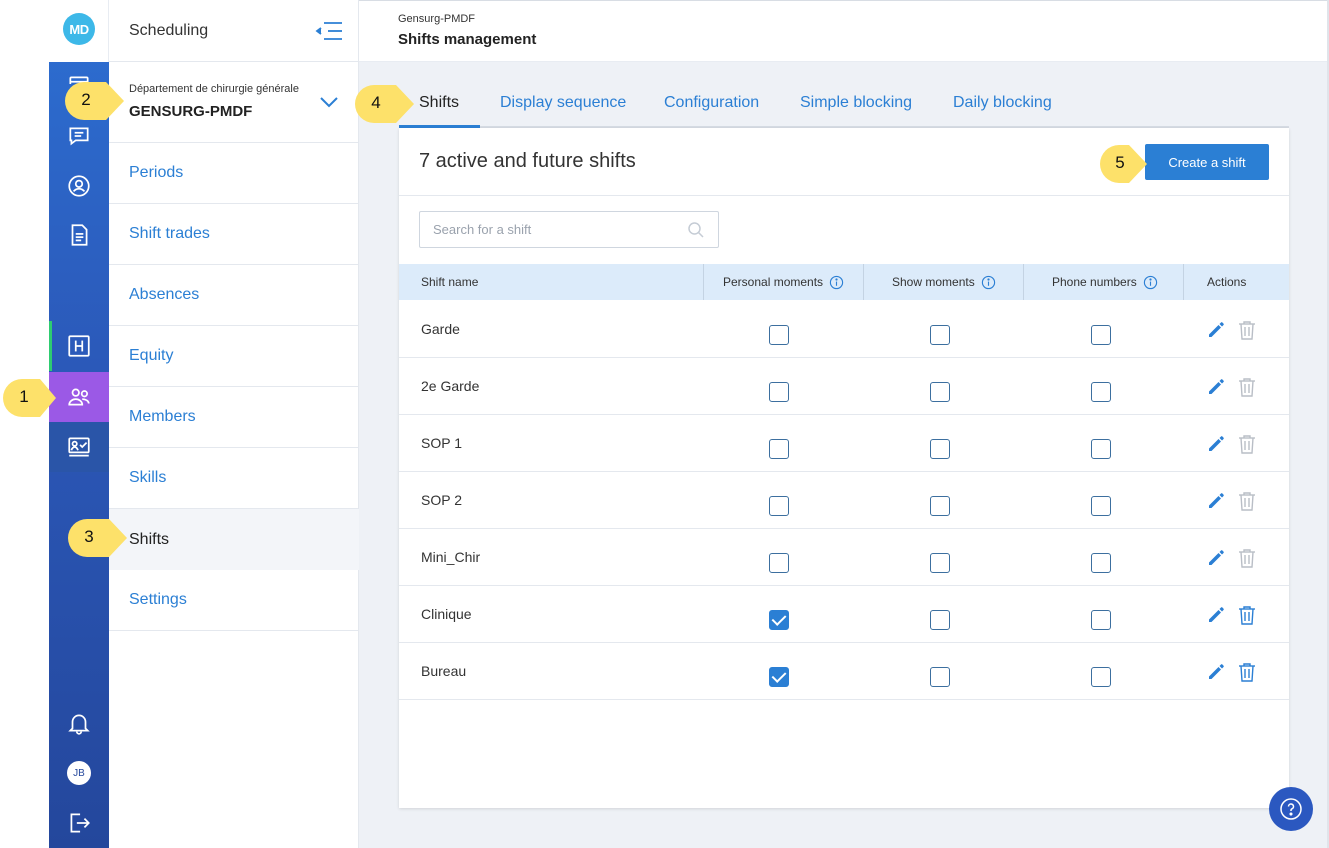 The image size is (1329, 848). I want to click on department-name: Département de chirurgie générale, so click(214, 89).